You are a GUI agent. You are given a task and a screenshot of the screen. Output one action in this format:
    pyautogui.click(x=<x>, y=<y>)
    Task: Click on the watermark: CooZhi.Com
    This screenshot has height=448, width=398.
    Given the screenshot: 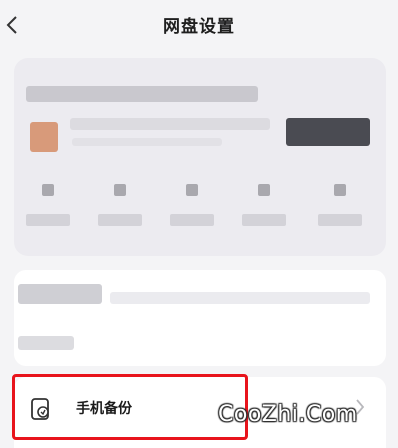 What is the action you would take?
    pyautogui.click(x=288, y=414)
    